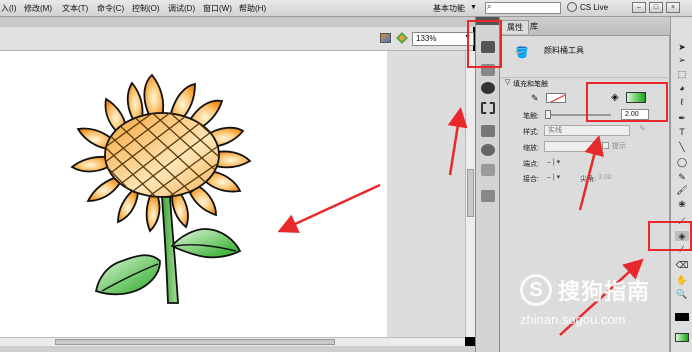  Describe the element at coordinates (536, 290) in the screenshot. I see `sogou-logo: S` at that location.